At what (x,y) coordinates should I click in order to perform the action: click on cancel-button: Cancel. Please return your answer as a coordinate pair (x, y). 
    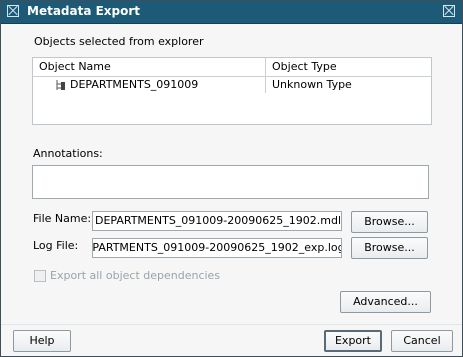
    Looking at the image, I should click on (422, 341).